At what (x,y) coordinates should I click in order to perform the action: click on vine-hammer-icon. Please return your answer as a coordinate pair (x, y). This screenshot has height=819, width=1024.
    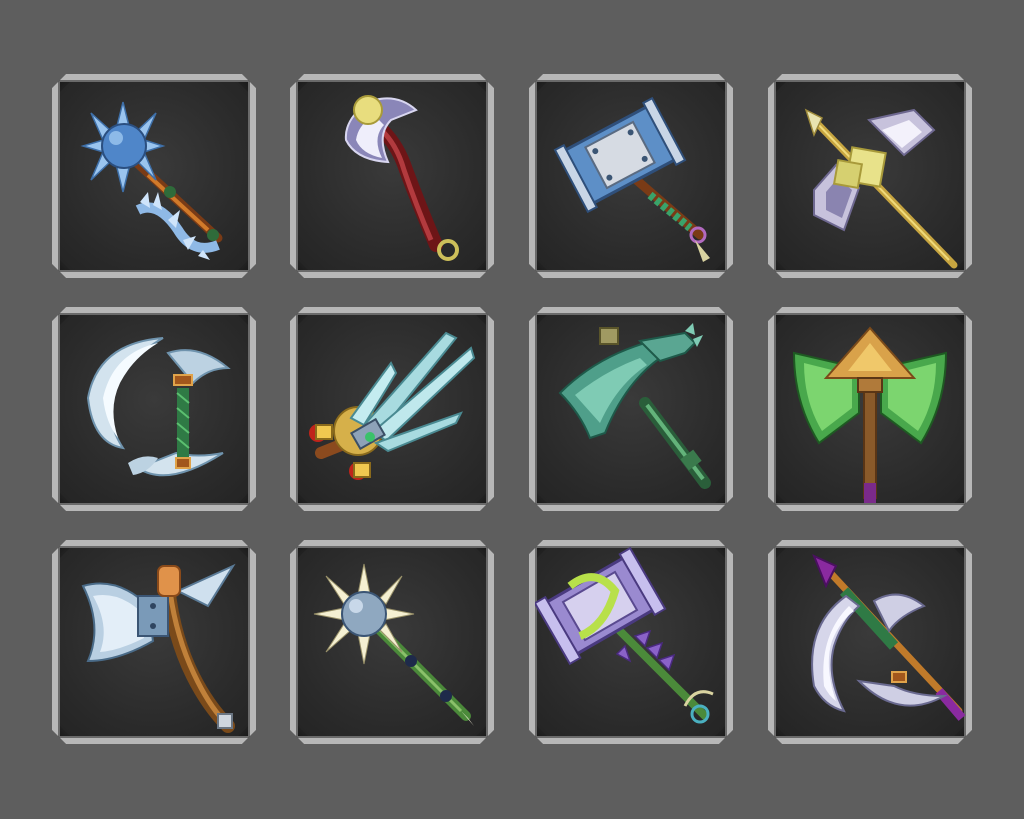
    Looking at the image, I should click on (631, 642).